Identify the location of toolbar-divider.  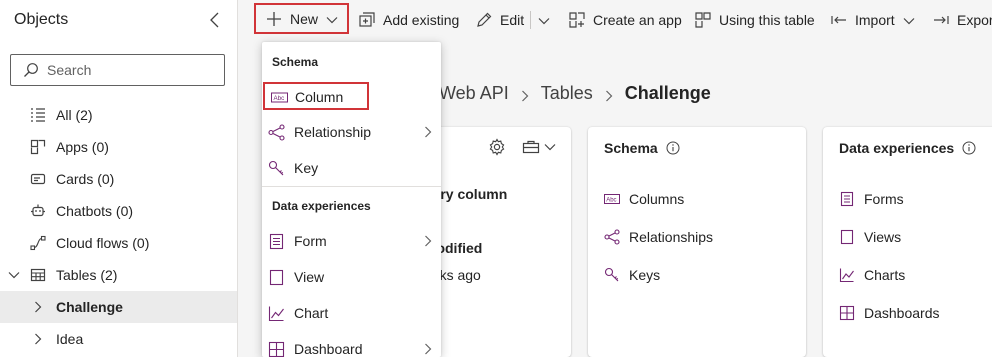
(530, 20).